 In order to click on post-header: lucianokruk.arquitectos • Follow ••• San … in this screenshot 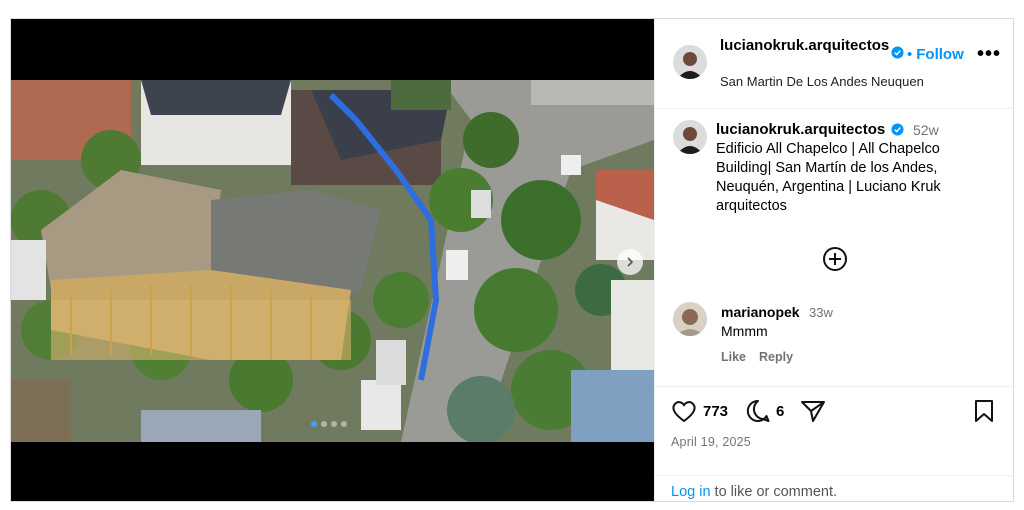, I will do `click(835, 64)`.